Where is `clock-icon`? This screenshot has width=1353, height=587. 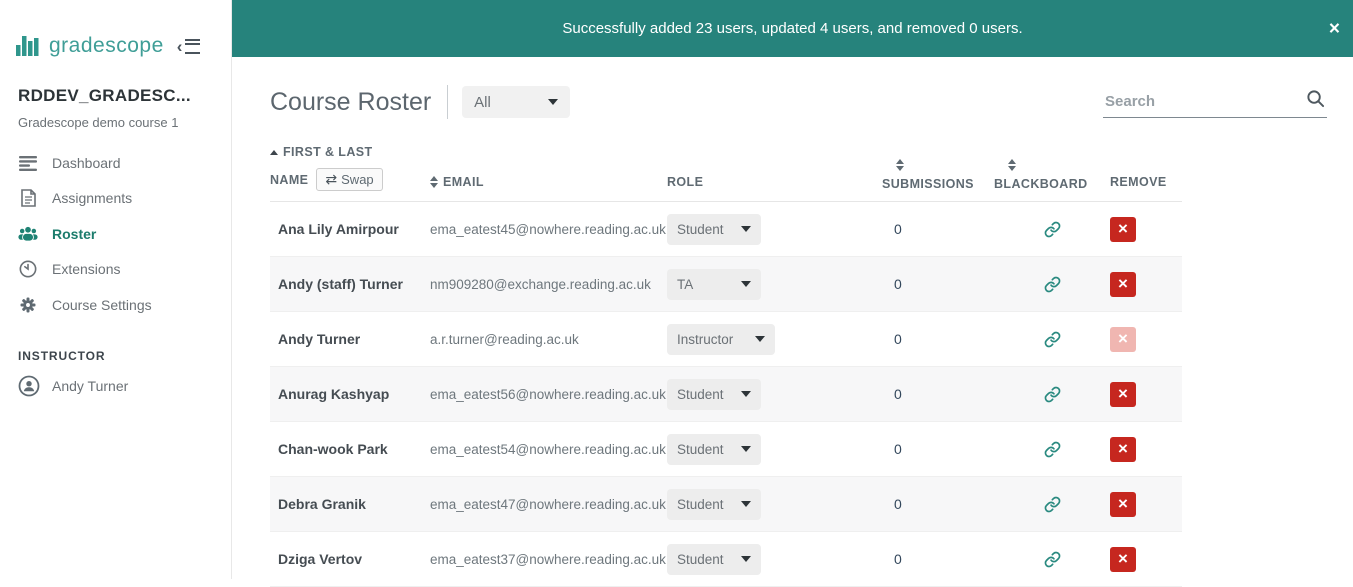 clock-icon is located at coordinates (28, 269).